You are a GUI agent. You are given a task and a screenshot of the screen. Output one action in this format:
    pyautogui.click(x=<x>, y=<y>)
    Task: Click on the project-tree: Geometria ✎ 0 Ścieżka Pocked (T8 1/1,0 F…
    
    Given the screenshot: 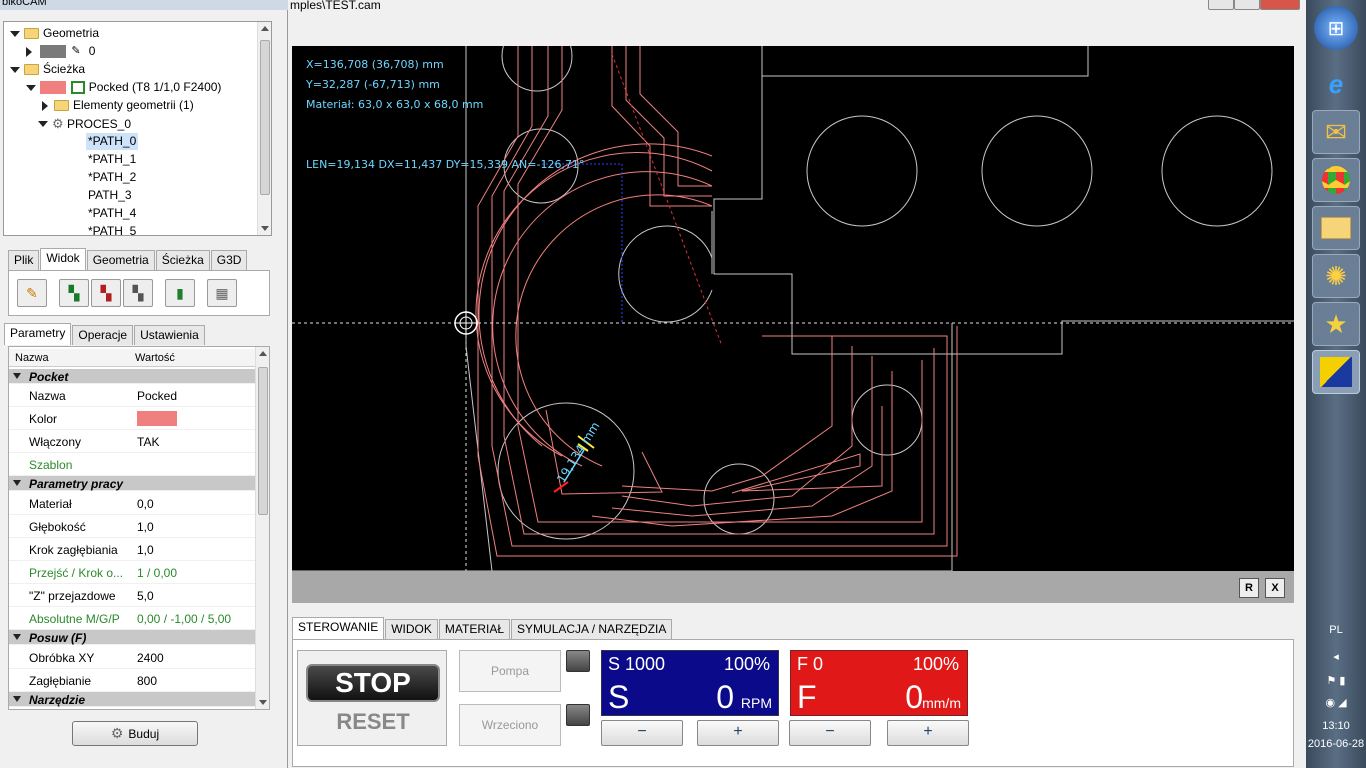 What is the action you would take?
    pyautogui.click(x=137, y=128)
    